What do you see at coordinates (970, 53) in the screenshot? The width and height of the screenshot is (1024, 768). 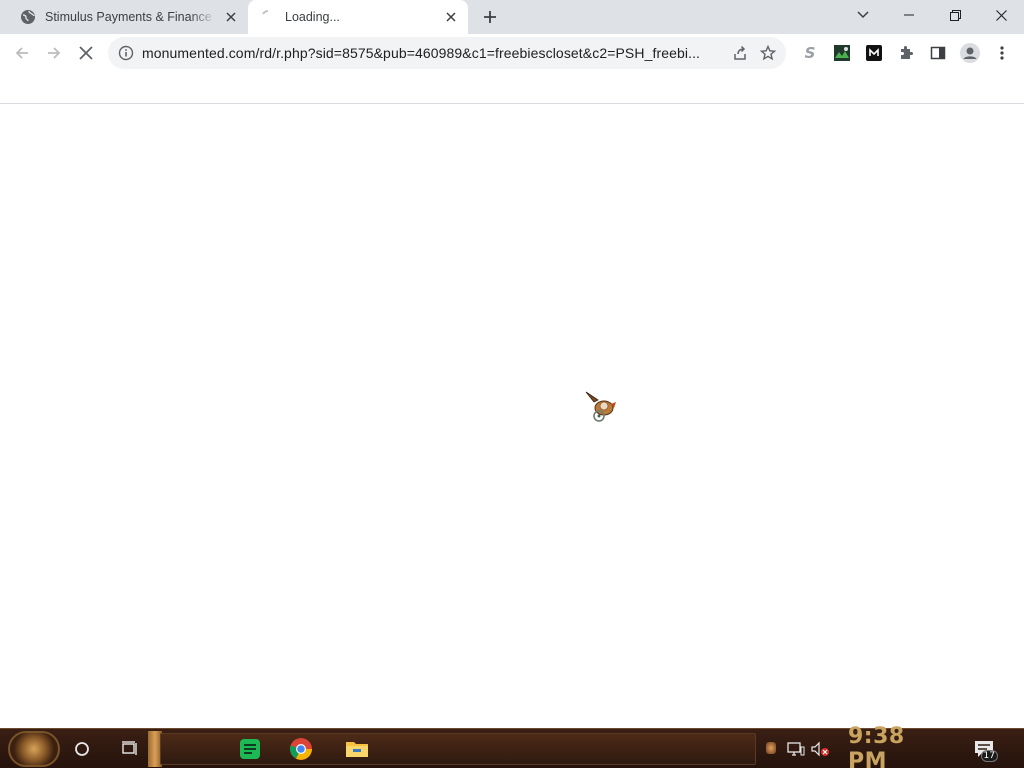 I see `profile-avatar-icon` at bounding box center [970, 53].